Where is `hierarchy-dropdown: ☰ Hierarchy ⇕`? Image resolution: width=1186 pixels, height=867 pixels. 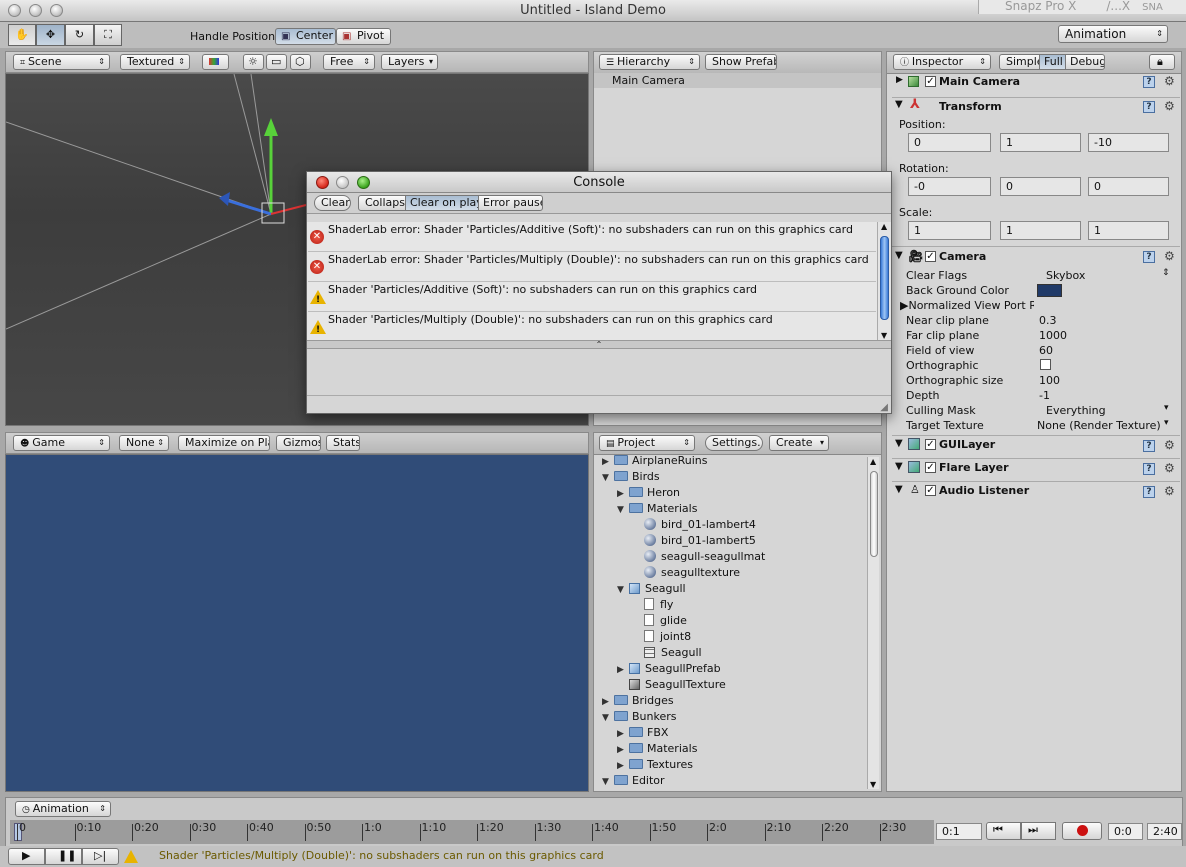
hierarchy-dropdown: ☰ Hierarchy ⇕ is located at coordinates (649, 62).